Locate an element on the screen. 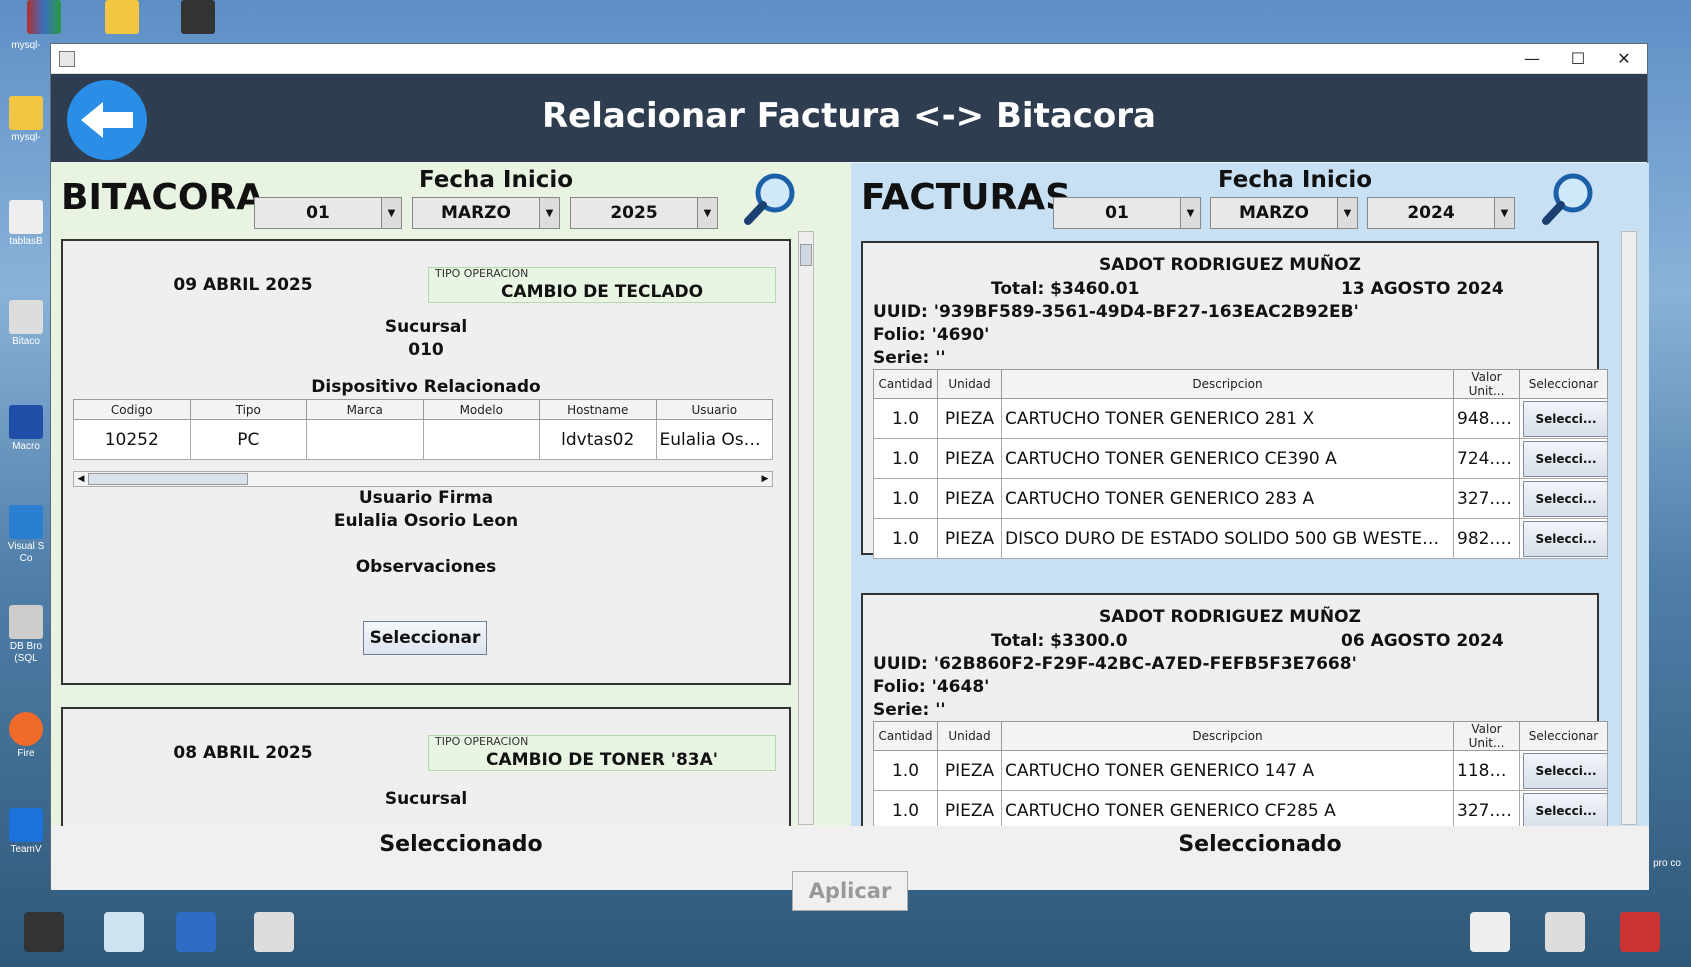  scroll-left-icon: ◀ is located at coordinates (81, 479).